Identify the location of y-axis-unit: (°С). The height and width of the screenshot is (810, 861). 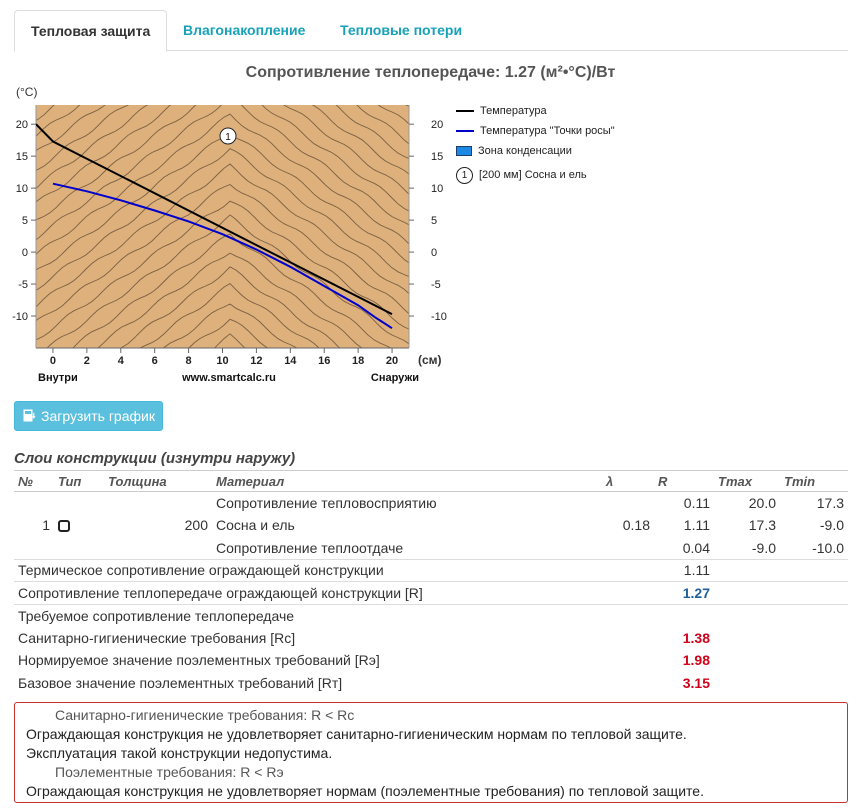
(26, 92).